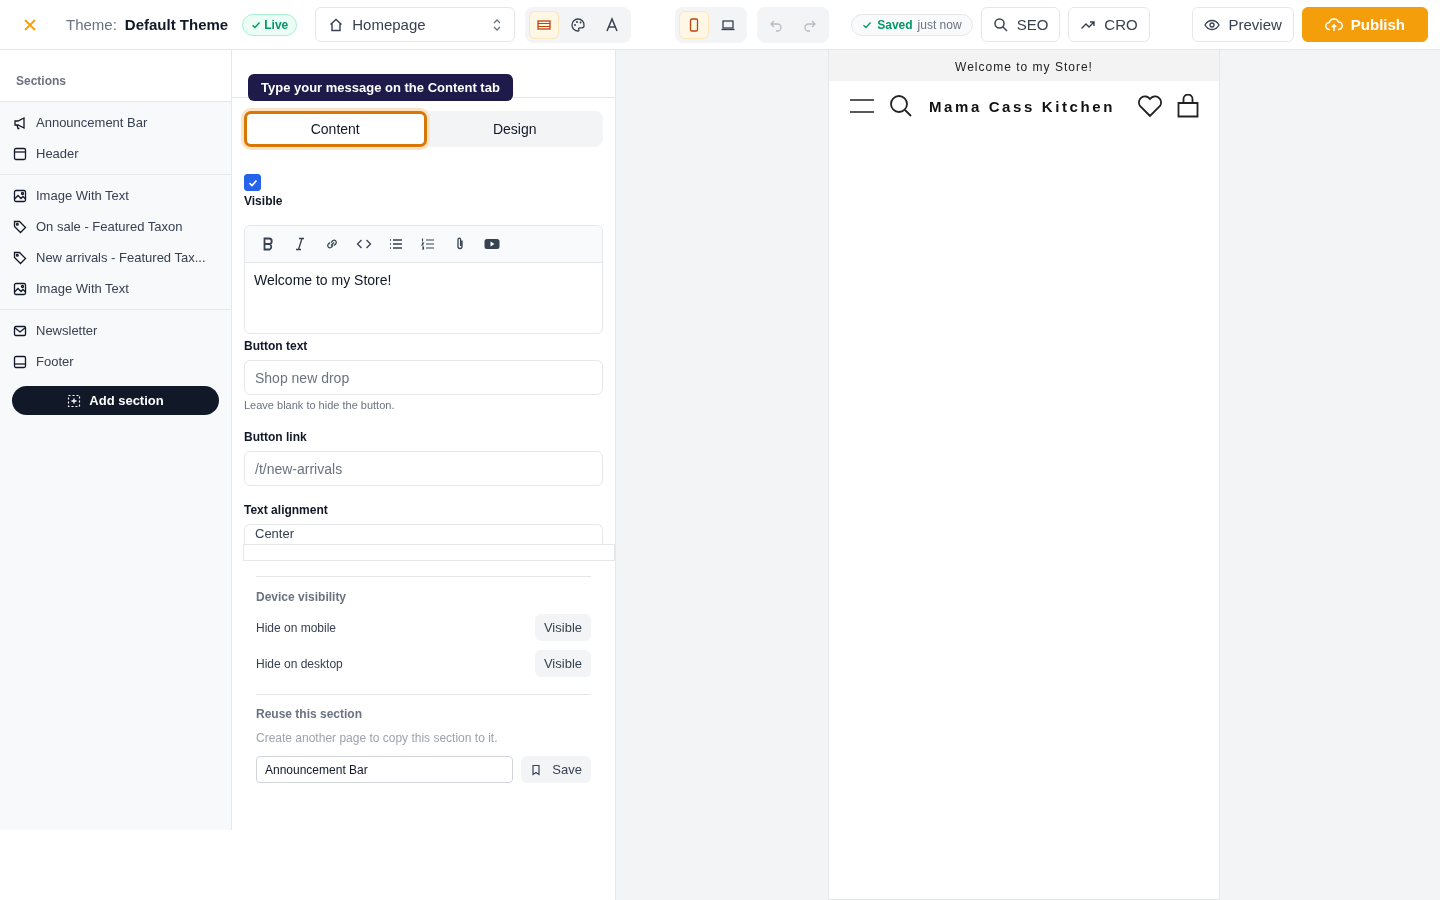  Describe the element at coordinates (115, 153) in the screenshot. I see `section-item: Header` at that location.